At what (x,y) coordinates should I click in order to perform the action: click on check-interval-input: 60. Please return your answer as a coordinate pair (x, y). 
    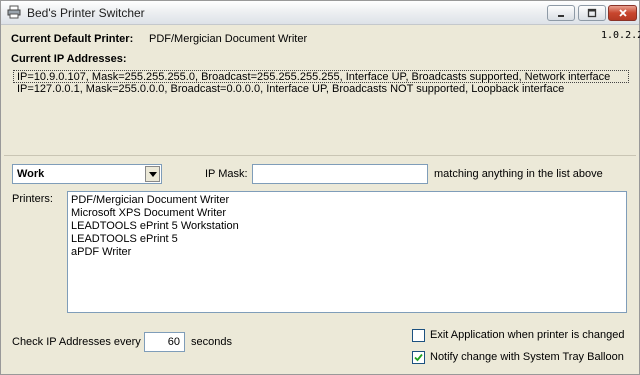
    Looking at the image, I should click on (164, 342).